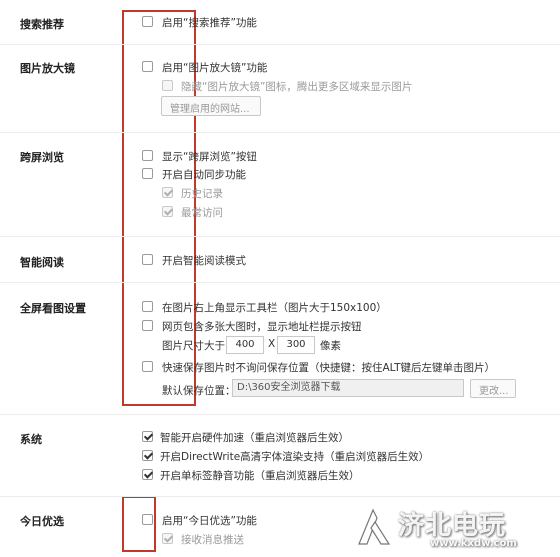 Image resolution: width=560 pixels, height=557 pixels. I want to click on splitscreen-show-button-label: 显示“跨屏浏览”按钮, so click(209, 157).